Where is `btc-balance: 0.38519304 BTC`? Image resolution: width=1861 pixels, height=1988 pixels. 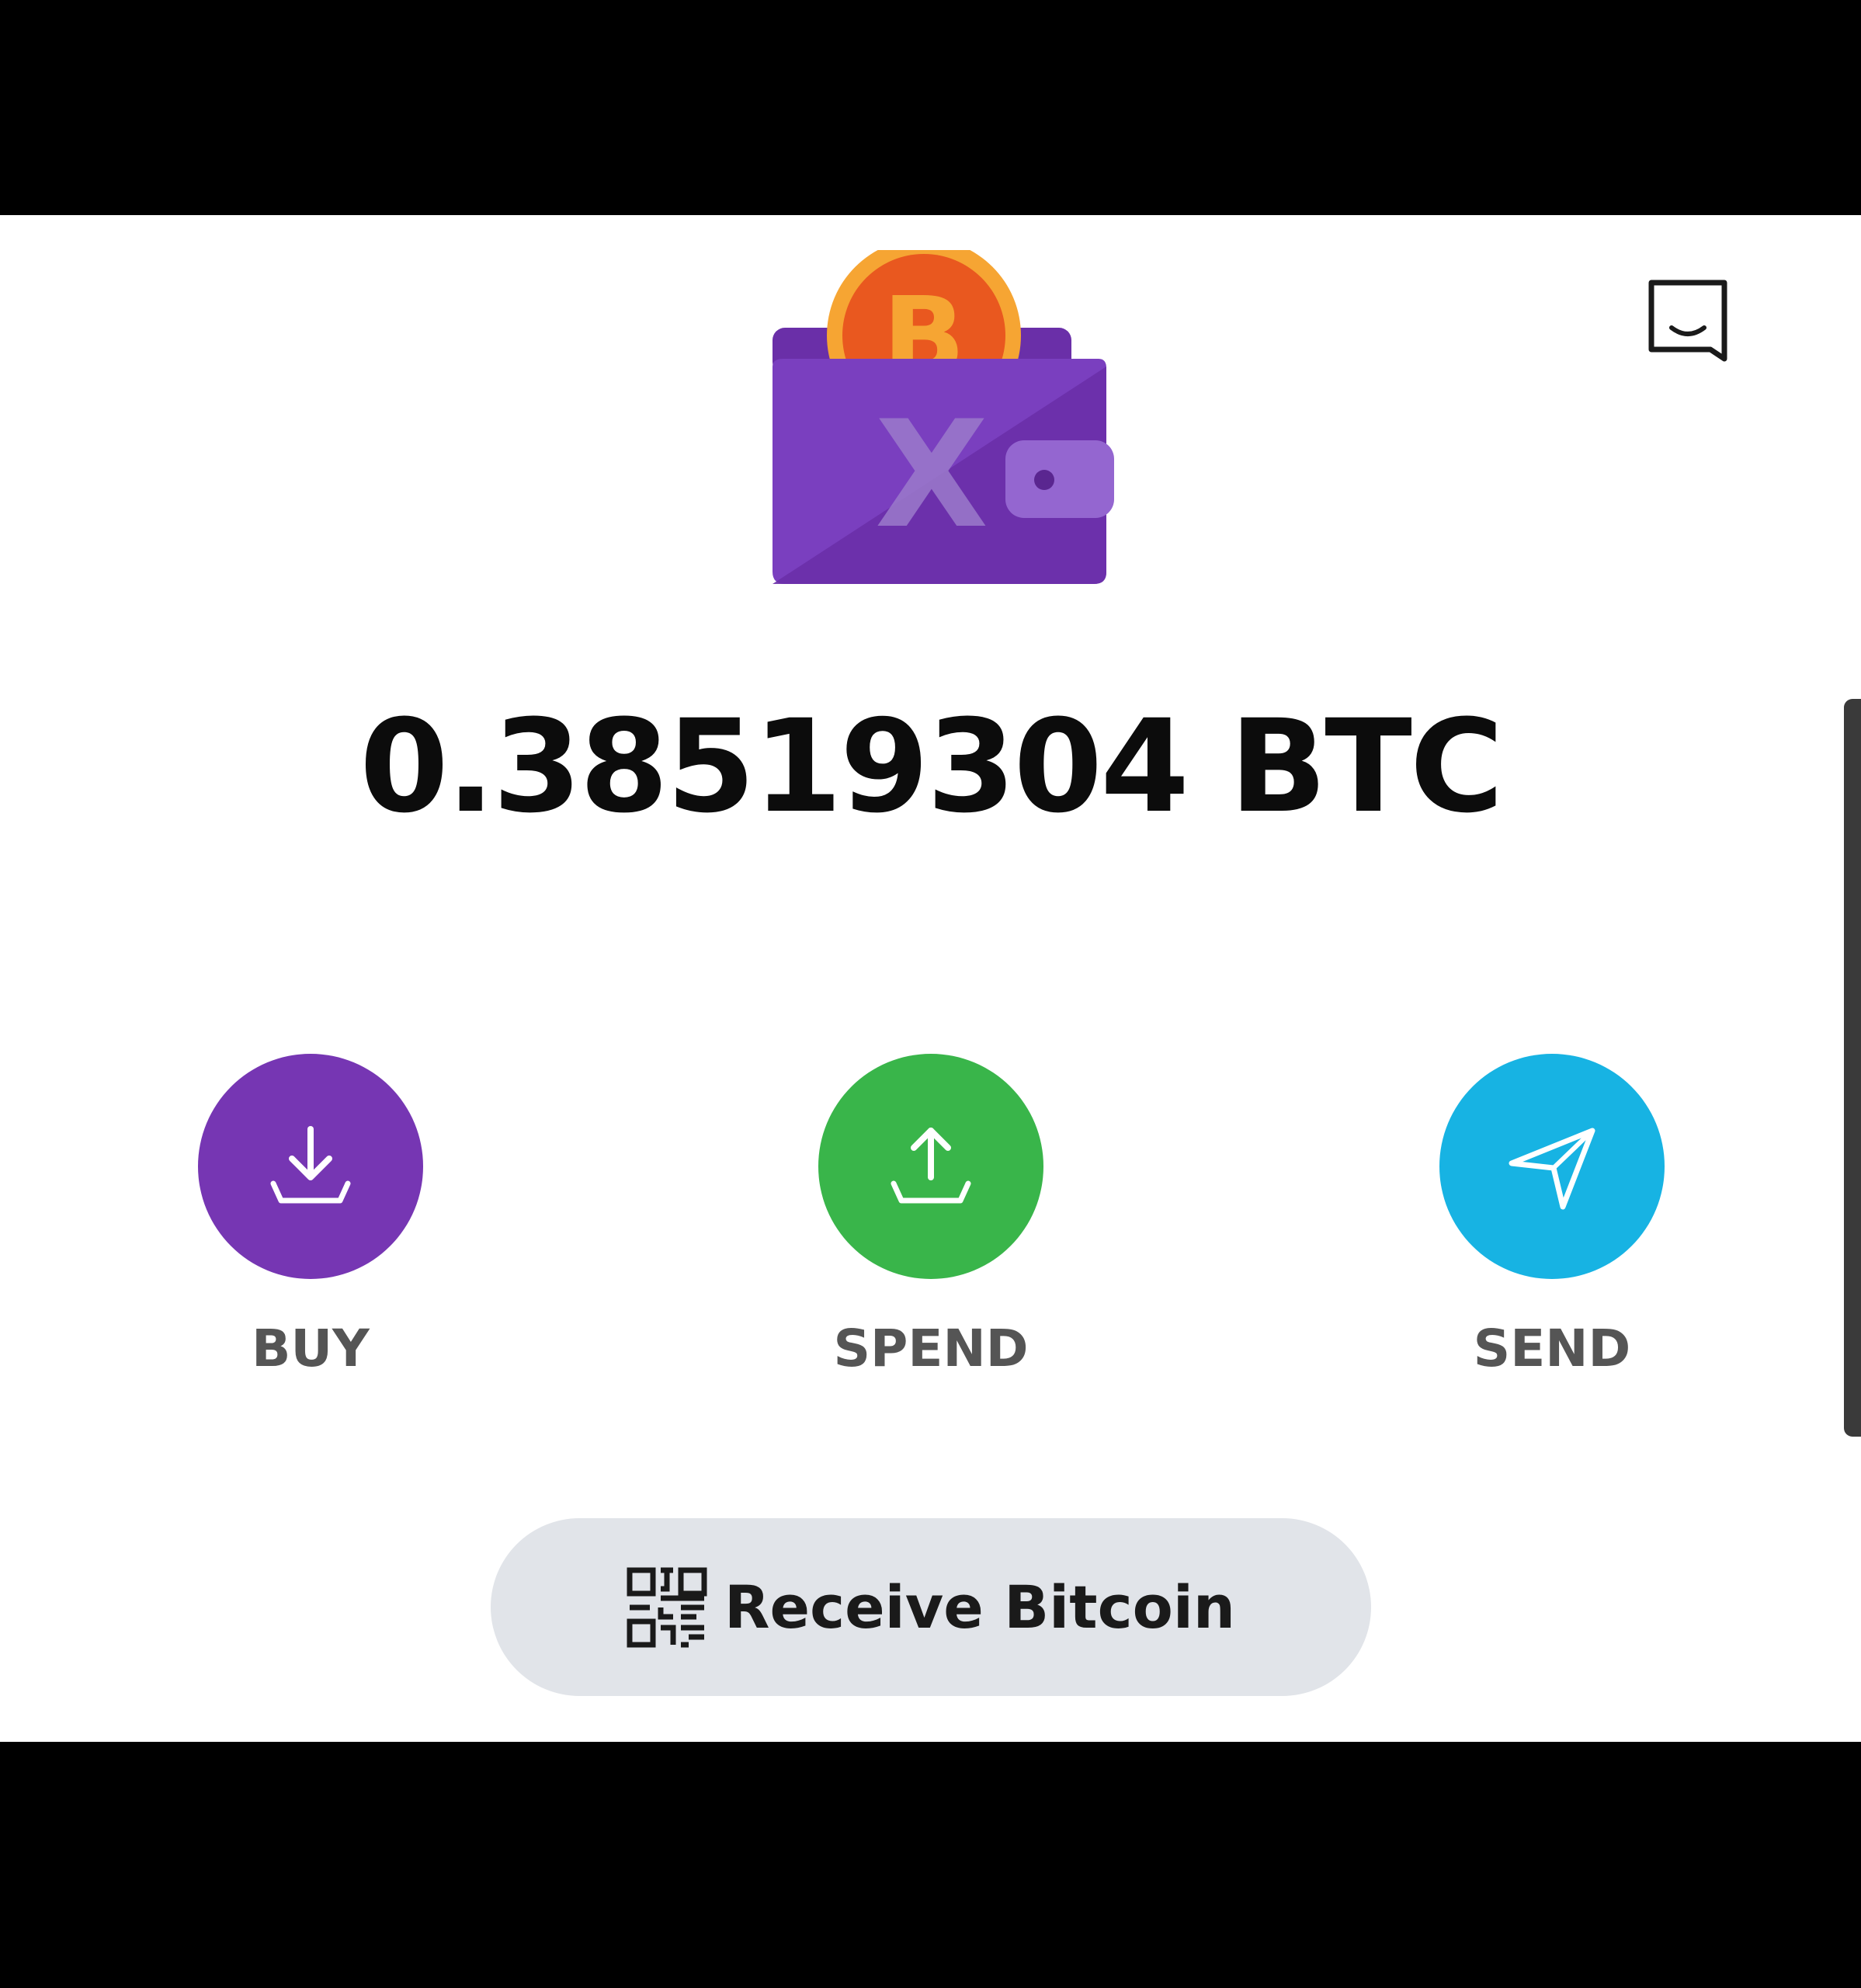
btc-balance: 0.38519304 BTC is located at coordinates (931, 767).